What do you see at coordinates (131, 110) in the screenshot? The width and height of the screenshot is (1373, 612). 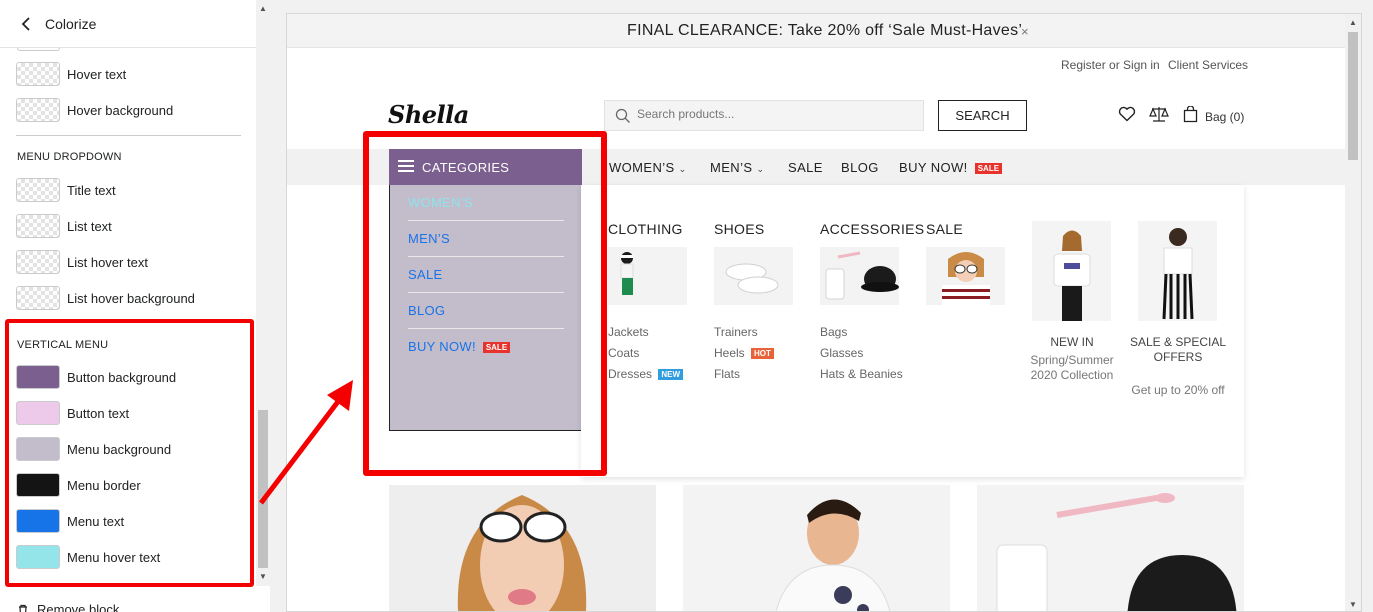 I see `setting-hover-background: Hover background` at bounding box center [131, 110].